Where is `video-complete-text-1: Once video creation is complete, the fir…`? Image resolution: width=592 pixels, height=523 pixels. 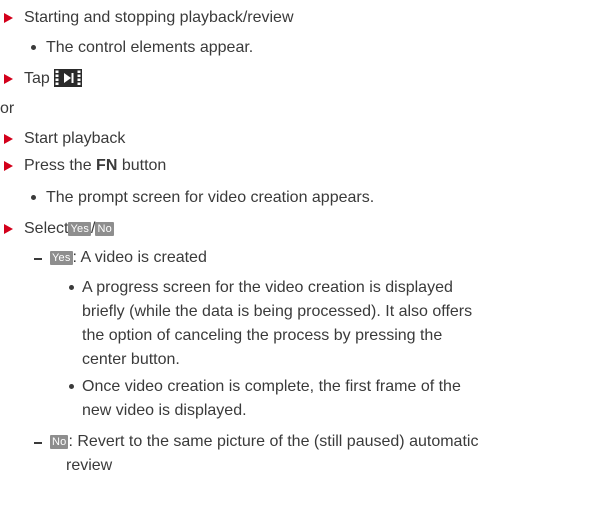 video-complete-text-1: Once video creation is complete, the fir… is located at coordinates (271, 386).